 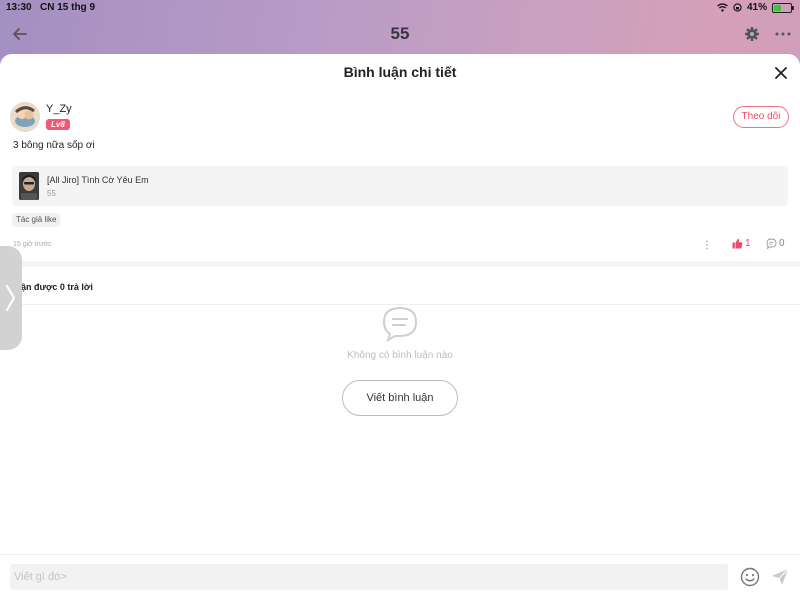 I want to click on write-comment-button: Viết bình luận, so click(x=400, y=398).